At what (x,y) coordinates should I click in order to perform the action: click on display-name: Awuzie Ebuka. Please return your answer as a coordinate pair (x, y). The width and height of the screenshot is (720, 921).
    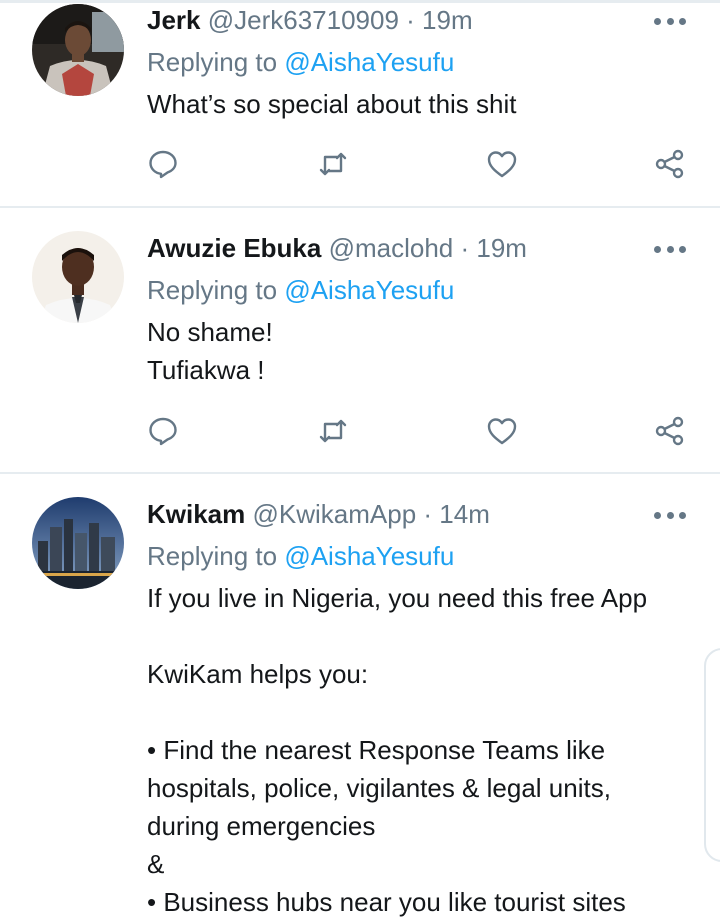
    Looking at the image, I should click on (234, 248).